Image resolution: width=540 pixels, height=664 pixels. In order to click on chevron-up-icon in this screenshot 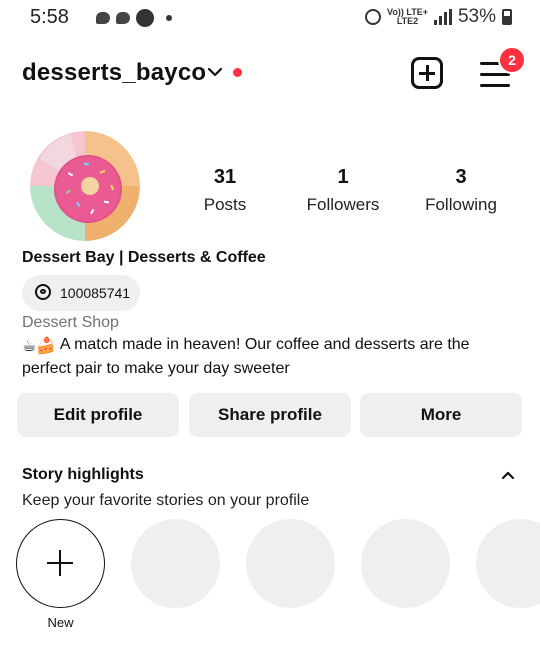, I will do `click(508, 475)`.